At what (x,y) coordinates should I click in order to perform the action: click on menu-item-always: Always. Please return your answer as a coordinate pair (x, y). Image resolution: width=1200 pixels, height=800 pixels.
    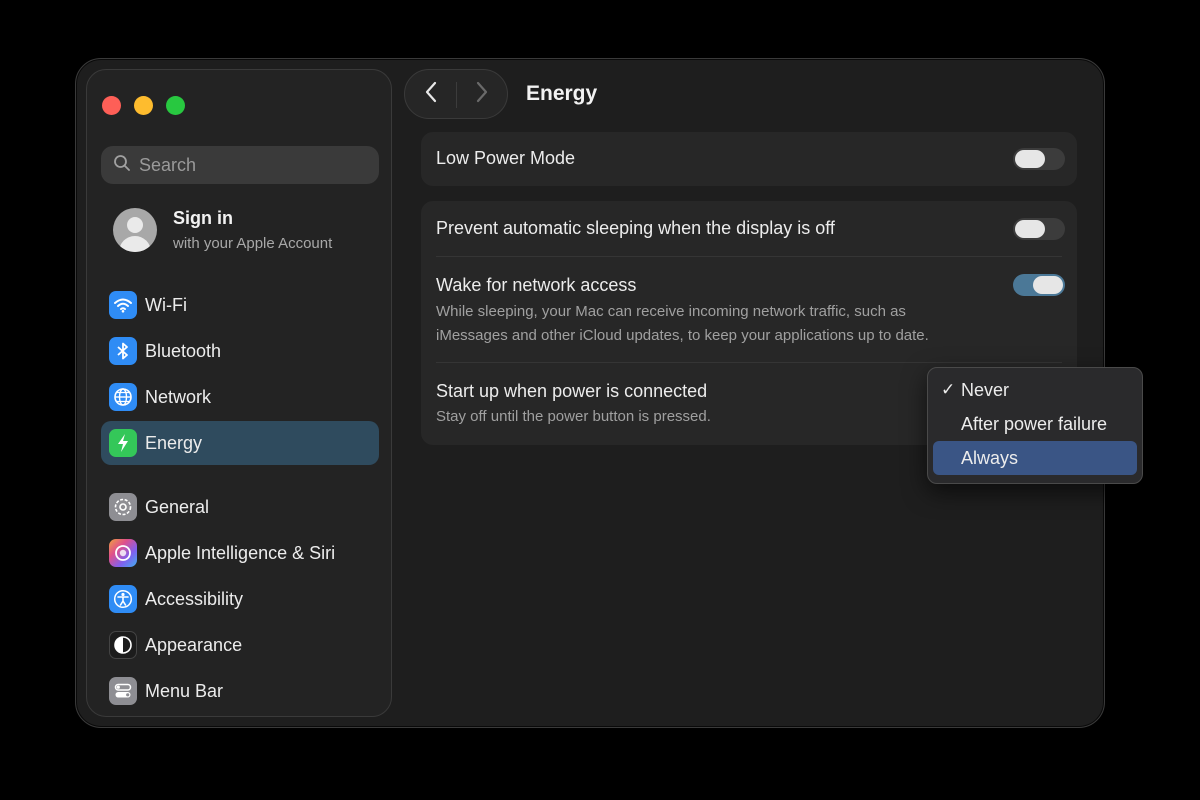
    Looking at the image, I should click on (1035, 458).